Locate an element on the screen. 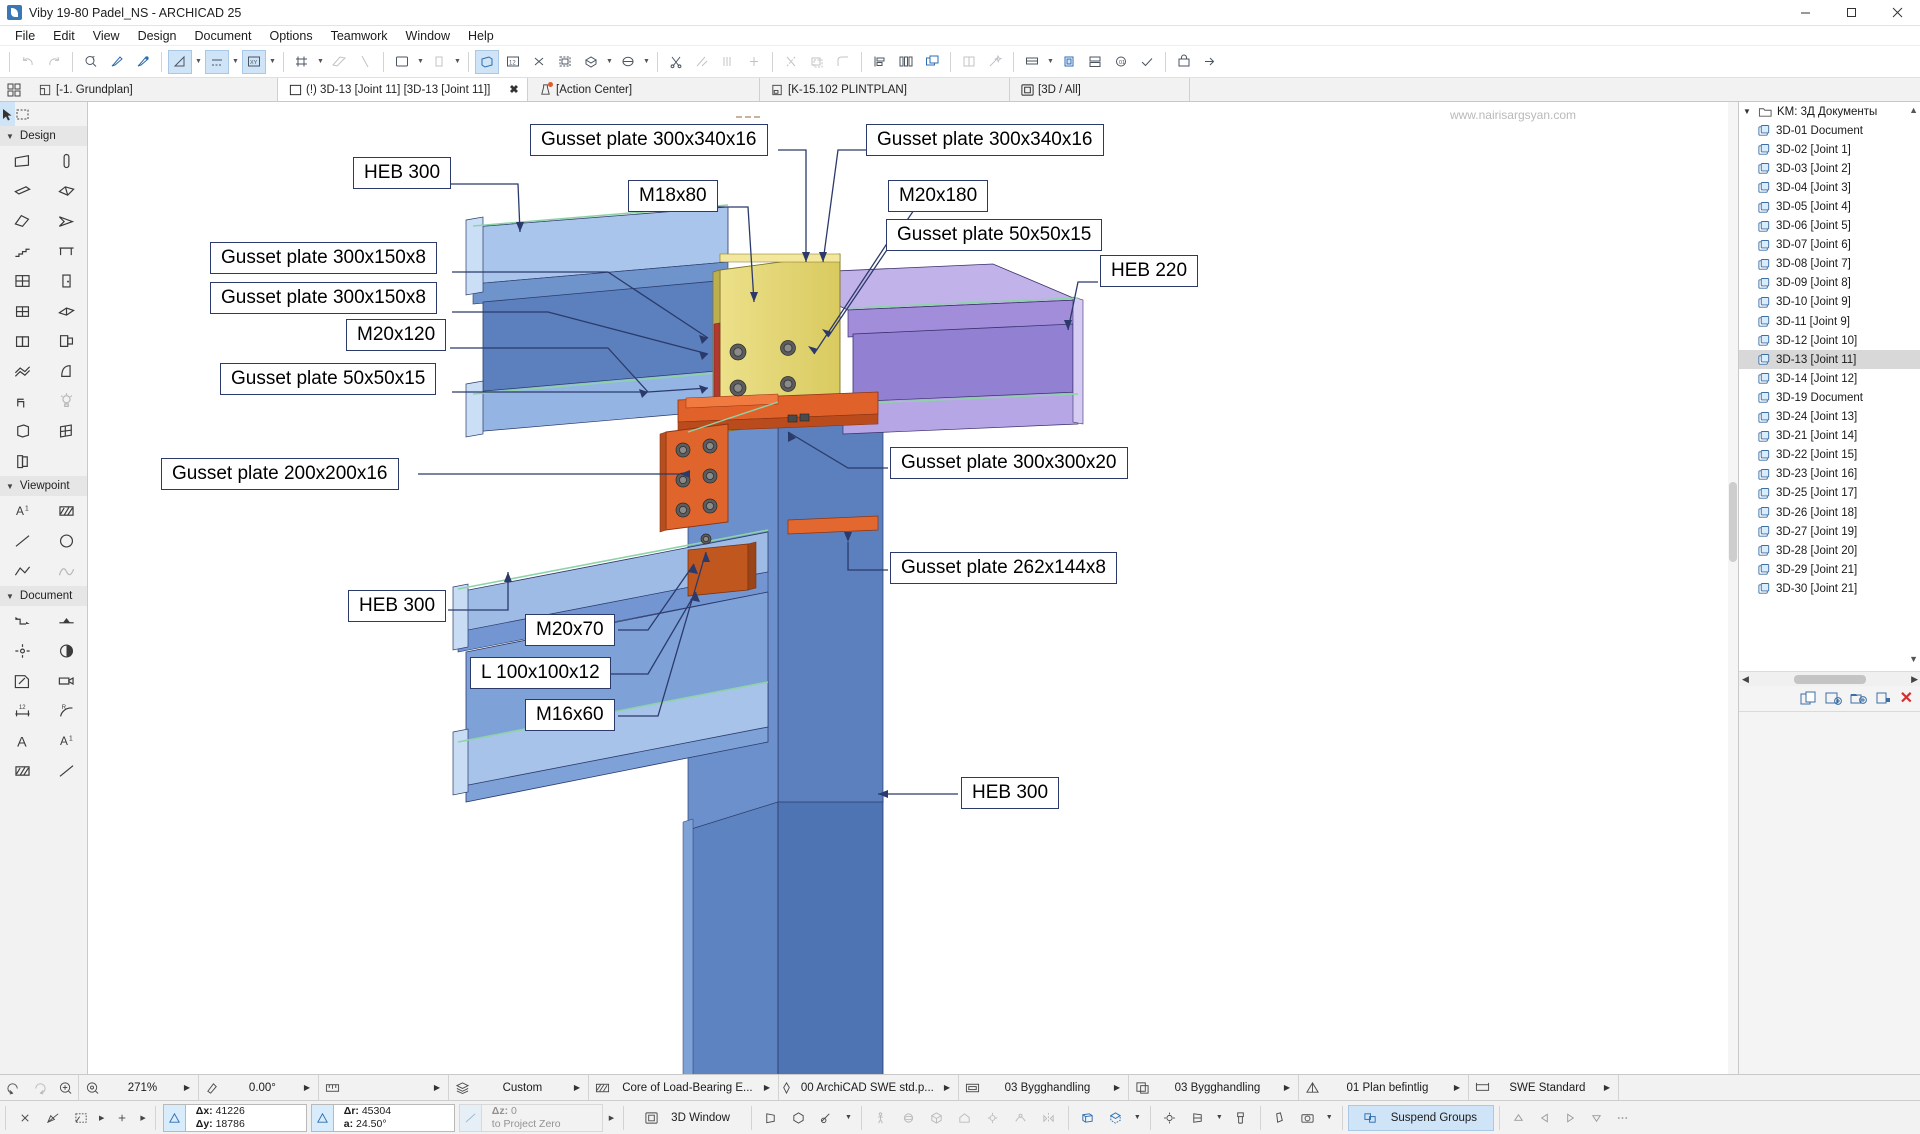  wall-tool-icon is located at coordinates (22, 161).